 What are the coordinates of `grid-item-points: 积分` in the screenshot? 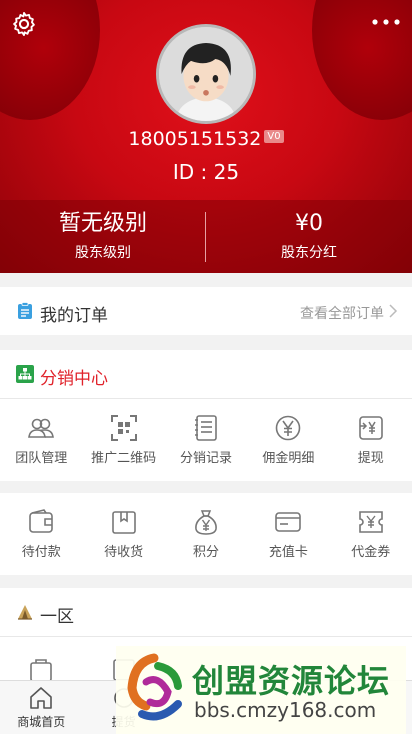 It's located at (206, 534).